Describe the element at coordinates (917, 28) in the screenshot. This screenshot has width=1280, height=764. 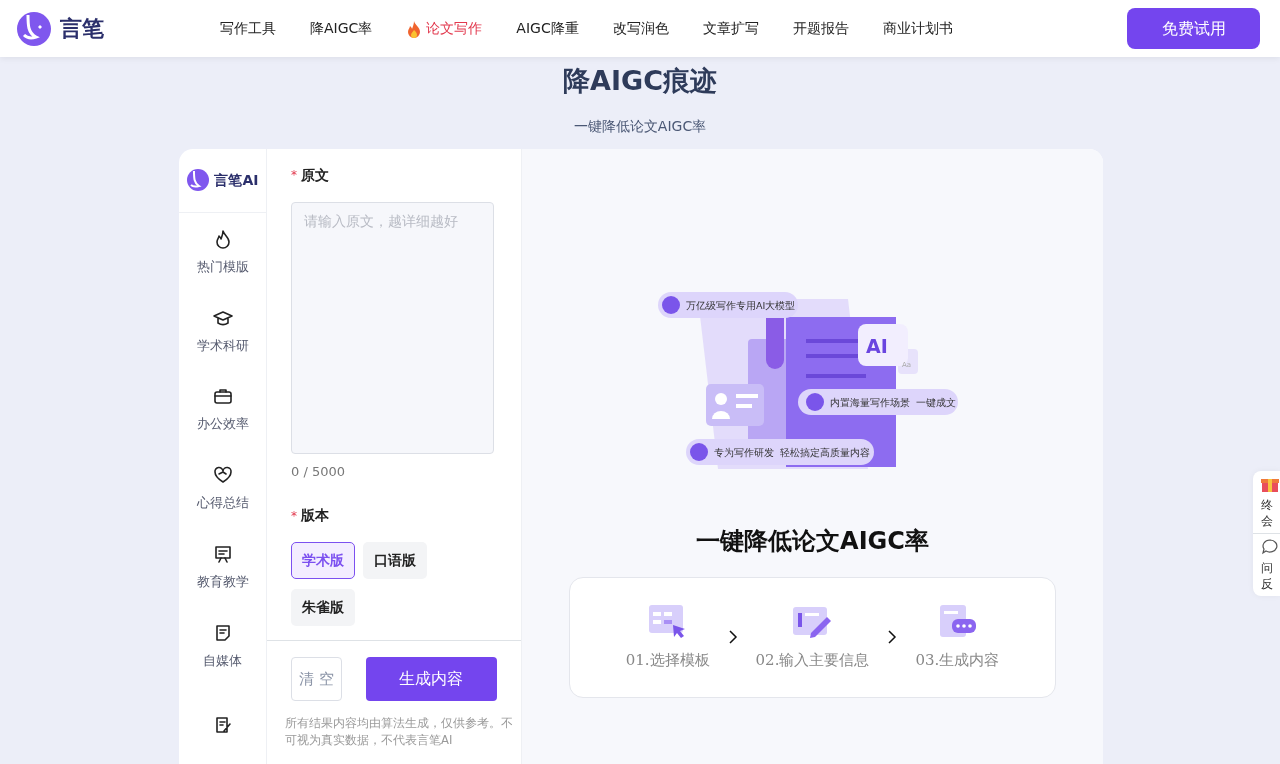
I see `nav-link: 商业计划书` at that location.